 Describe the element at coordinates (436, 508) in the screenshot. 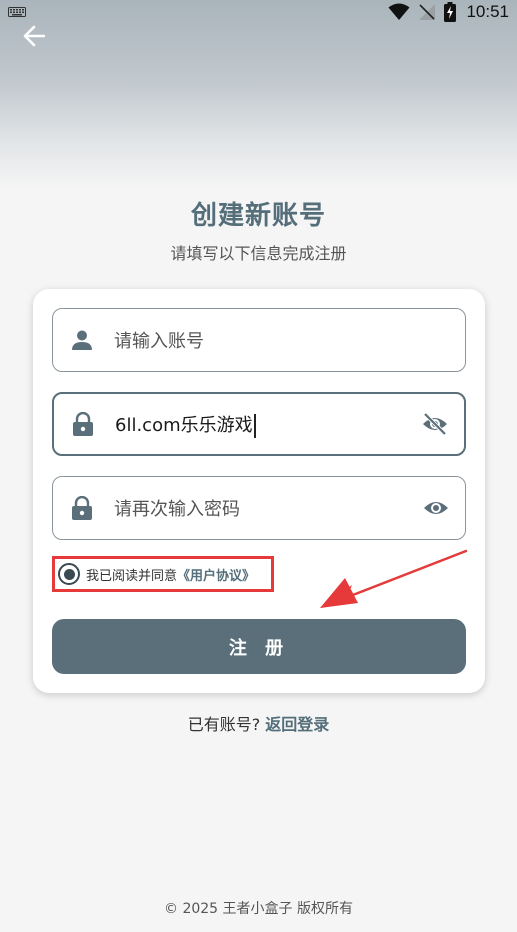

I see `eye-icon` at that location.